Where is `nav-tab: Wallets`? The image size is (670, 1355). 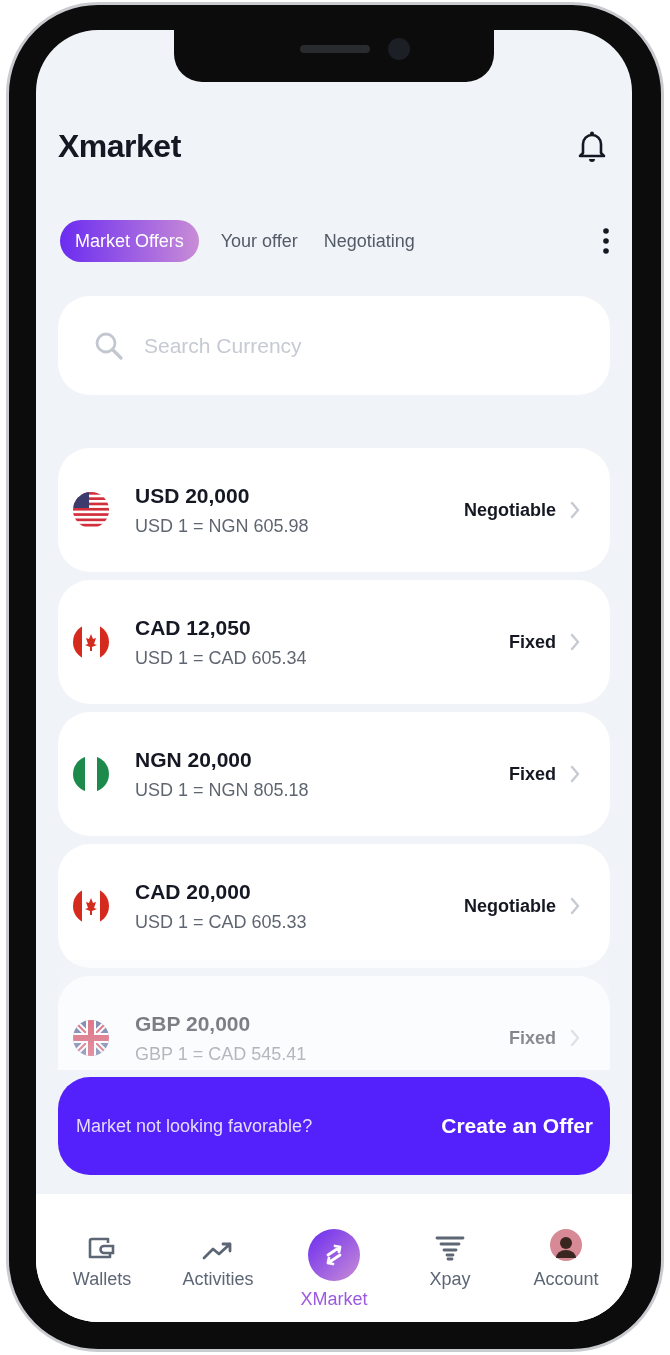
nav-tab: Wallets is located at coordinates (102, 1279).